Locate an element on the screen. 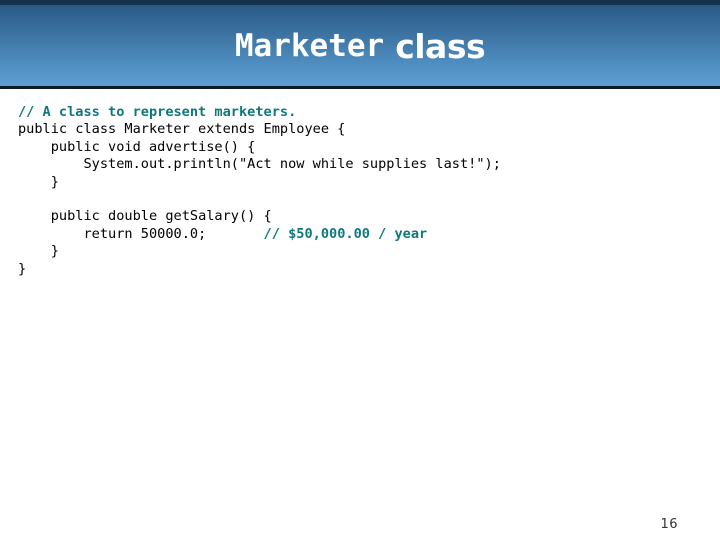 Image resolution: width=720 pixels, height=540 pixels. code-token: return 50000.0; is located at coordinates (173, 233).